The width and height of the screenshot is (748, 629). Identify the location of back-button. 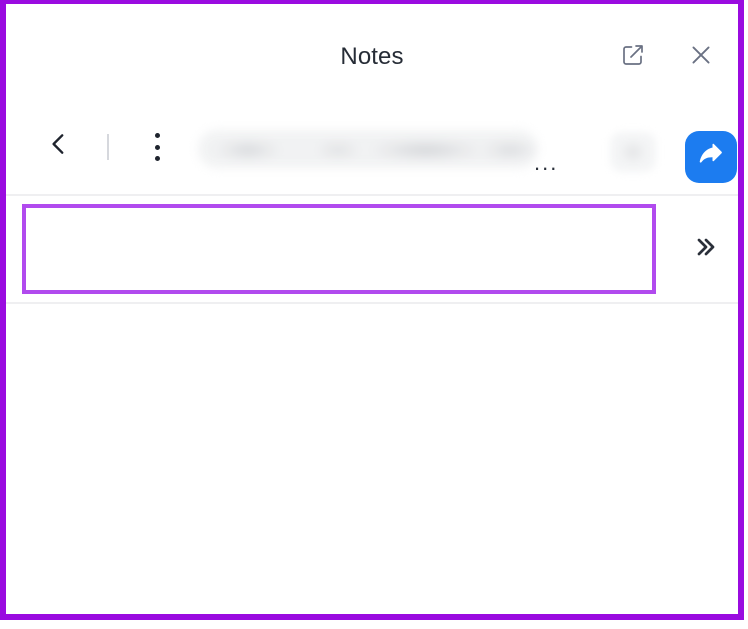
(59, 146).